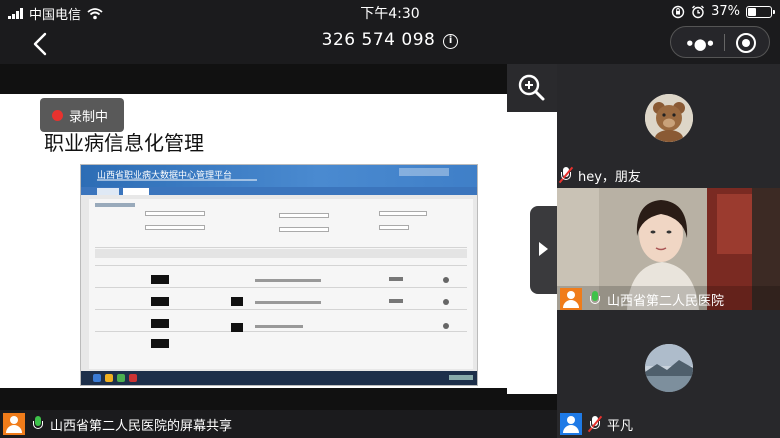 Image resolution: width=780 pixels, height=438 pixels. Describe the element at coordinates (666, 301) in the screenshot. I see `participant-name: 山西省第二人民医院` at that location.